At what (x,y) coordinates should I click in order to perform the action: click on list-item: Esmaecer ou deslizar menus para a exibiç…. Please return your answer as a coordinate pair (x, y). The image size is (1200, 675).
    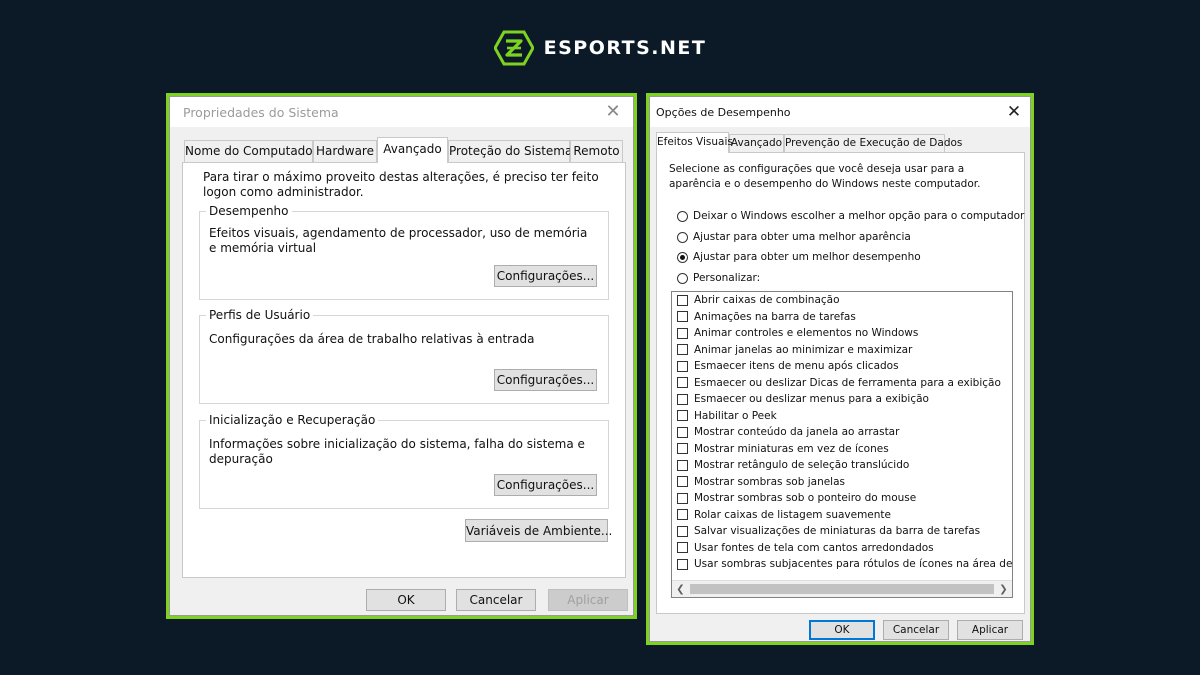
    Looking at the image, I should click on (842, 399).